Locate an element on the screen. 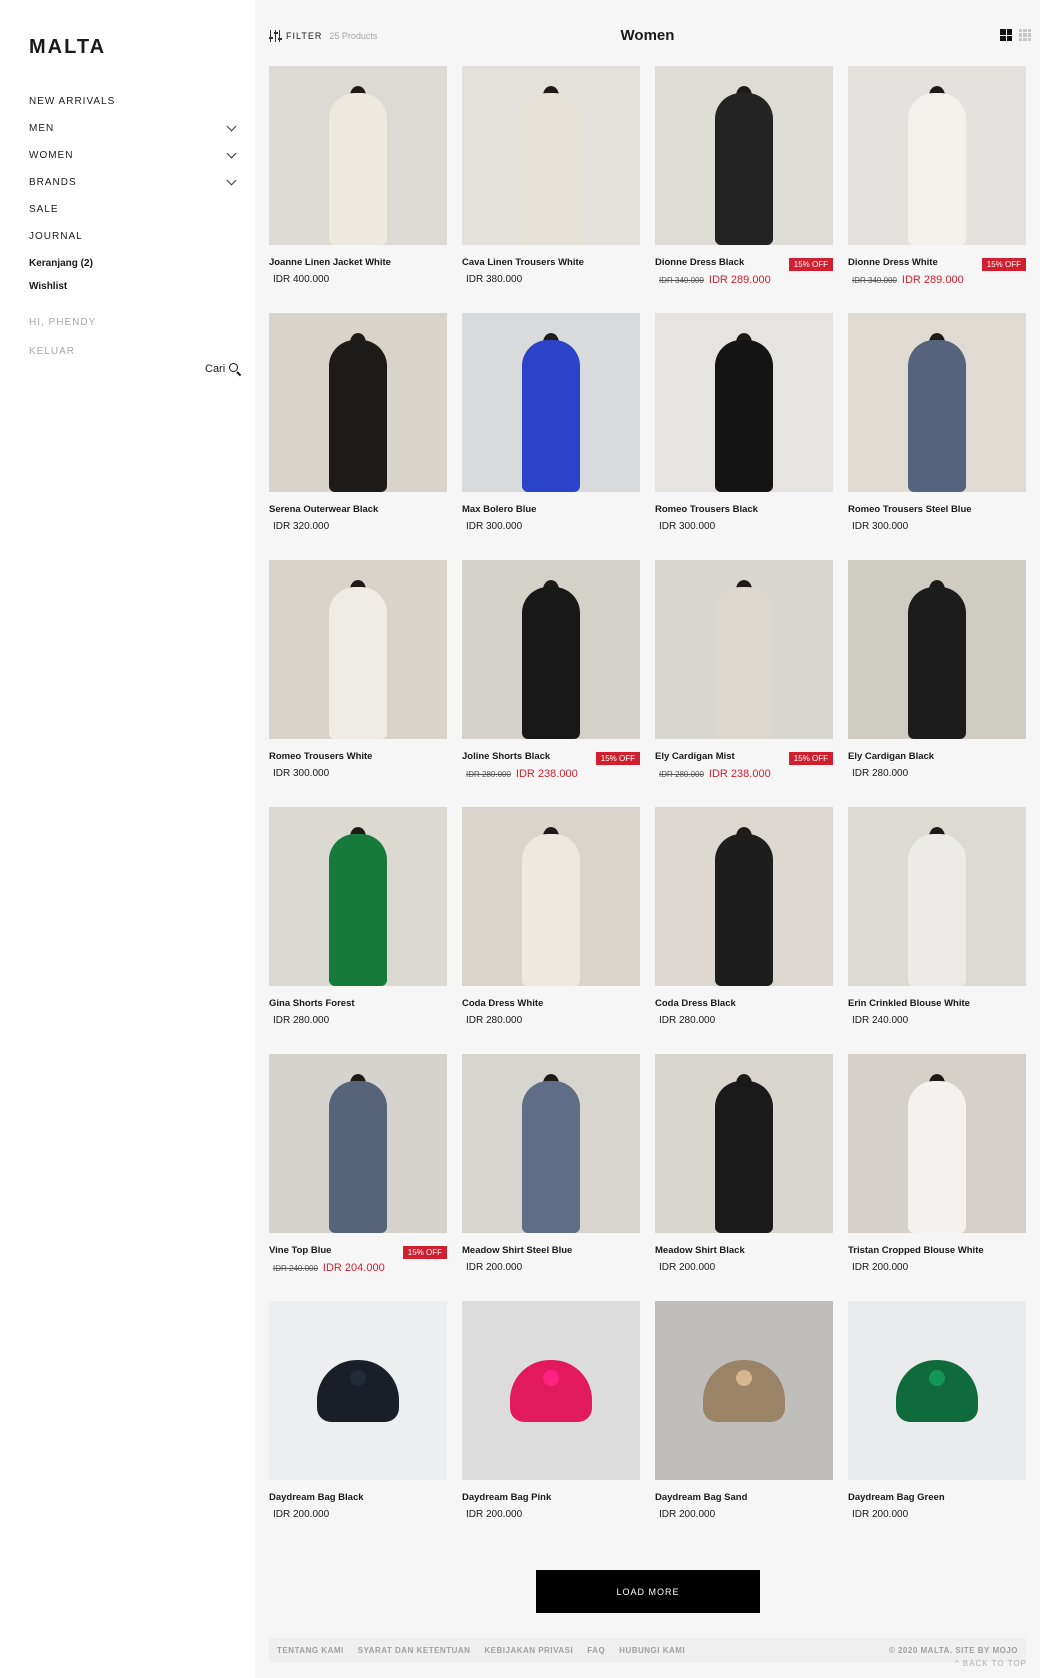 The height and width of the screenshot is (1678, 1040). product-card: Coda Dress White IDR 280.000 is located at coordinates (551, 916).